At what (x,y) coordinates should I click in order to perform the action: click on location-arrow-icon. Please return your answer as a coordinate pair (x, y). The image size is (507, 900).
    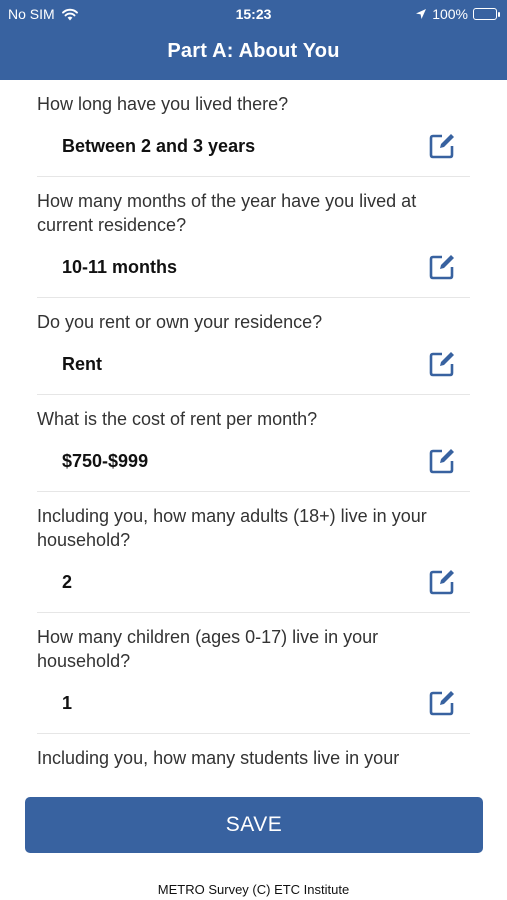
    Looking at the image, I should click on (421, 14).